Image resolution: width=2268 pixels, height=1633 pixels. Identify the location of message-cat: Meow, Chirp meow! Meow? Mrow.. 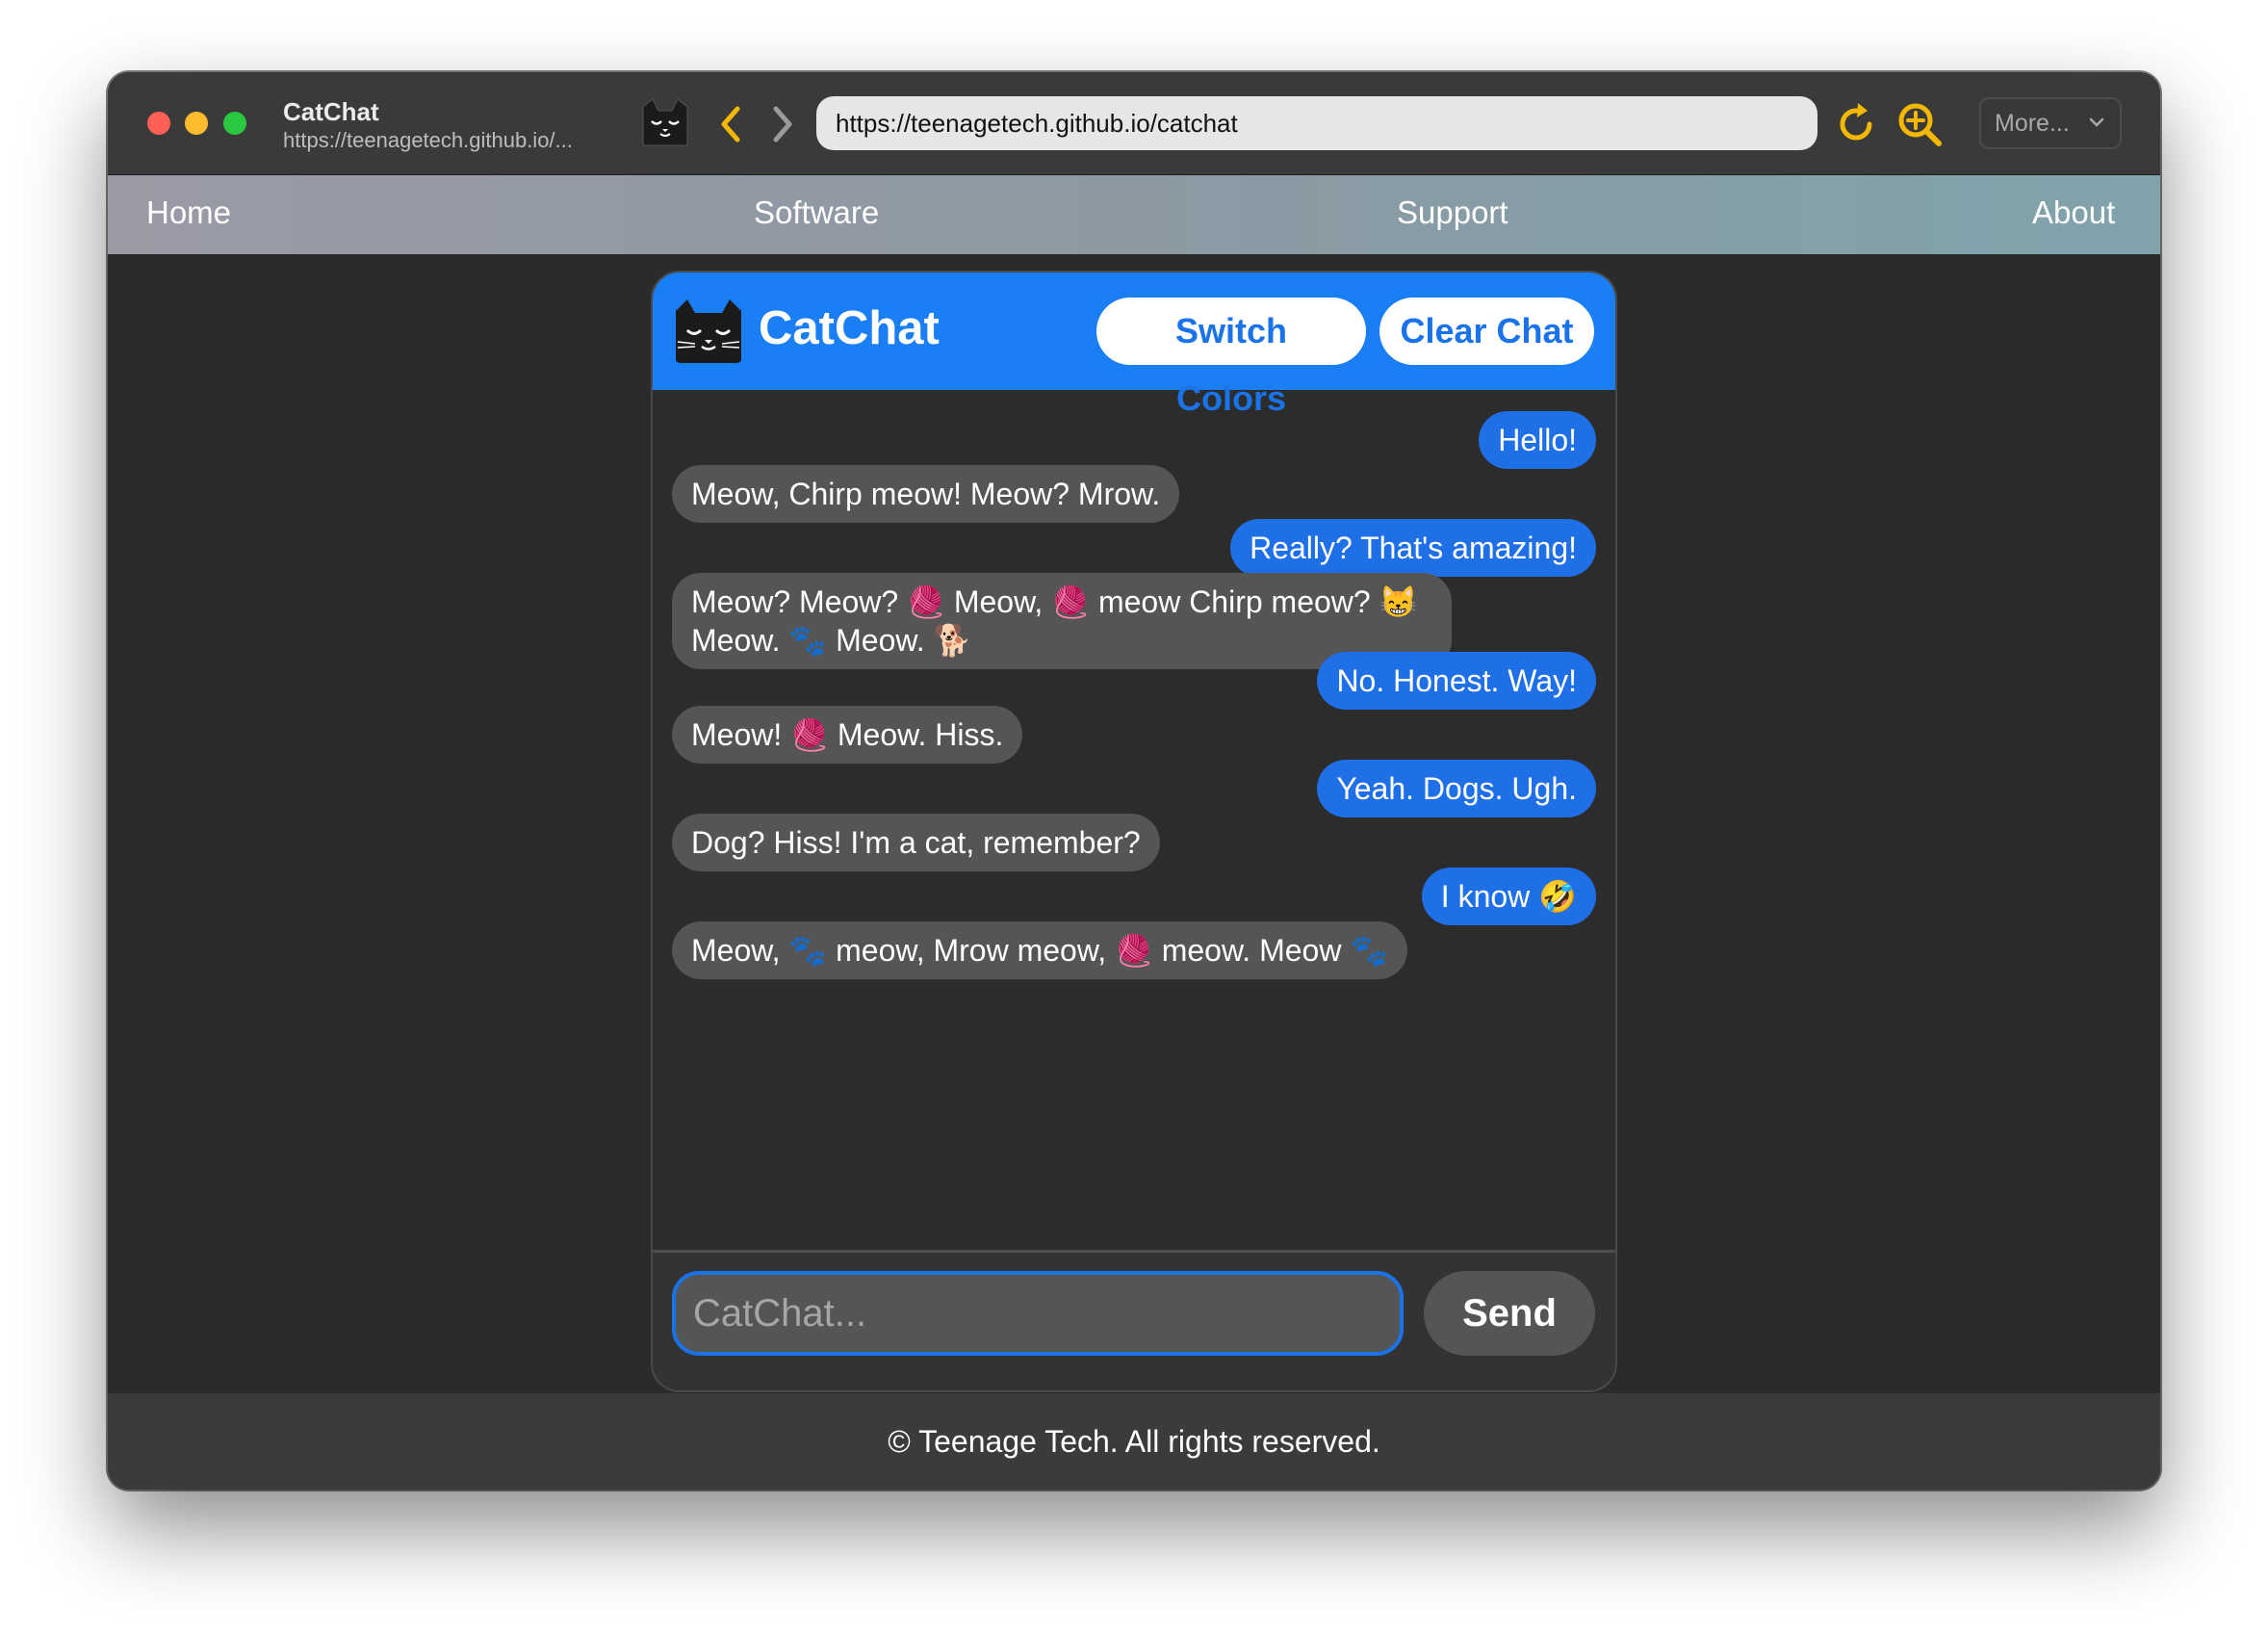
(926, 494).